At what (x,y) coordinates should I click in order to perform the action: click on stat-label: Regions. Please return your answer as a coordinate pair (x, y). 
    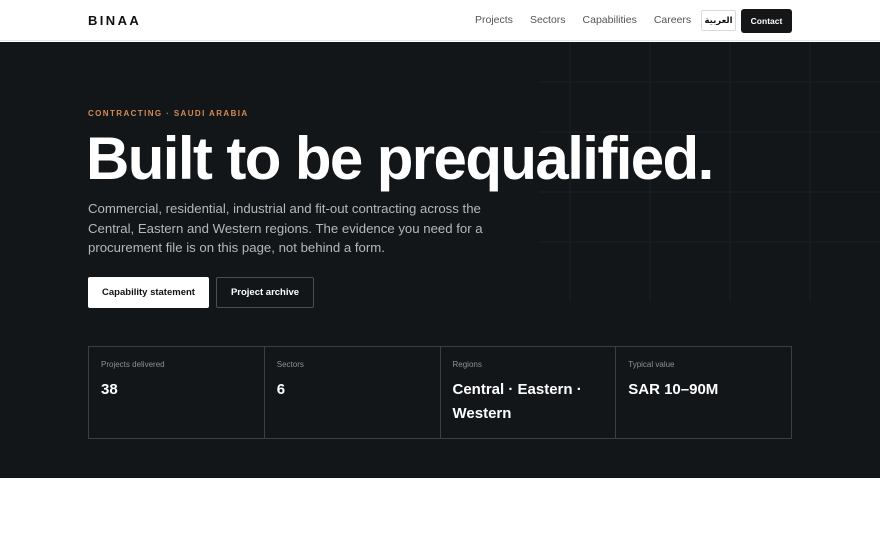
    Looking at the image, I should click on (467, 364).